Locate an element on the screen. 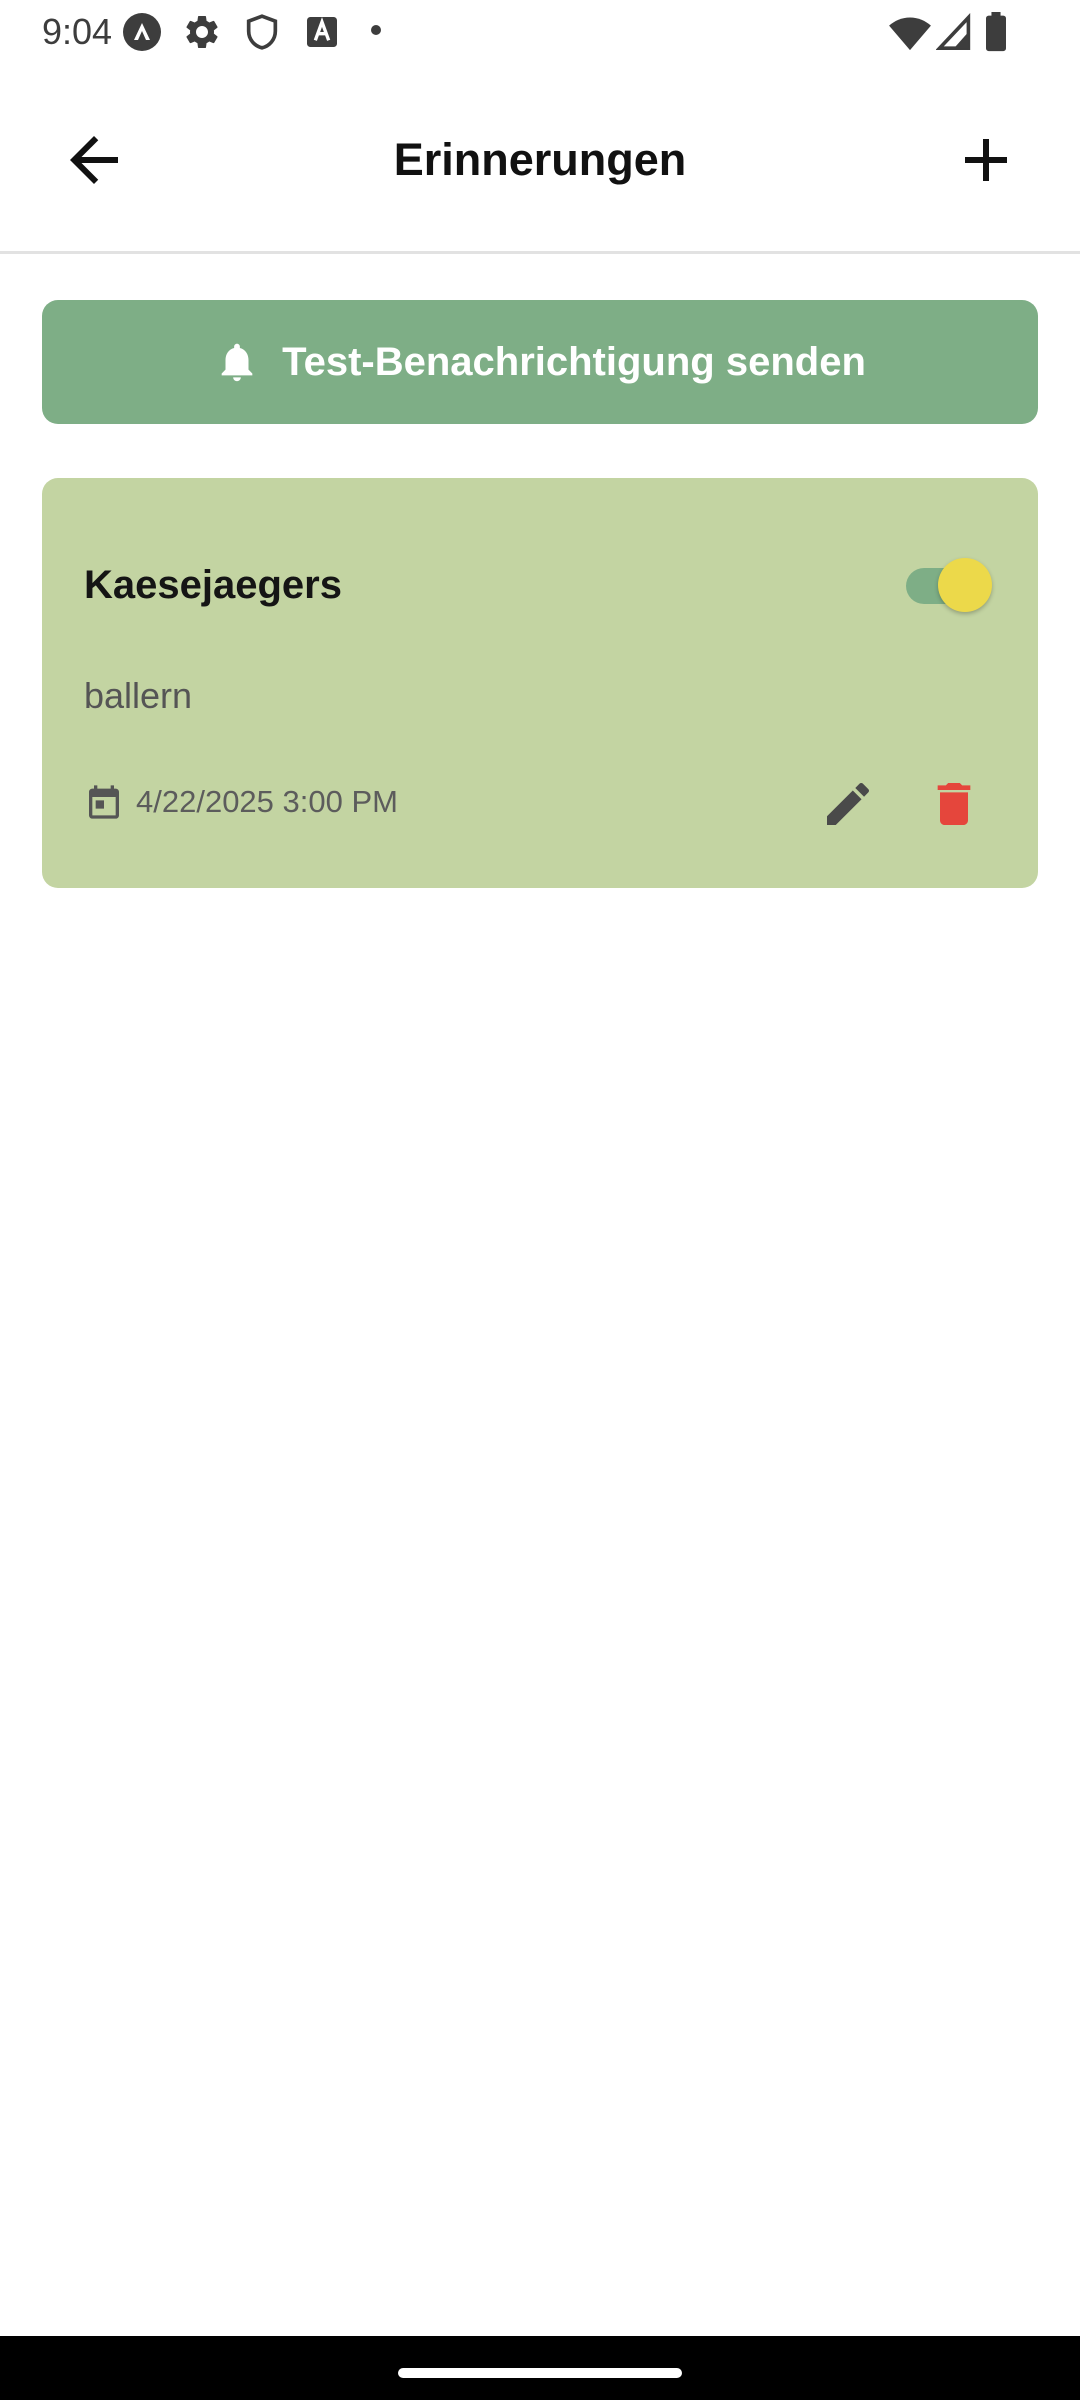  delete-reminder-button is located at coordinates (954, 804).